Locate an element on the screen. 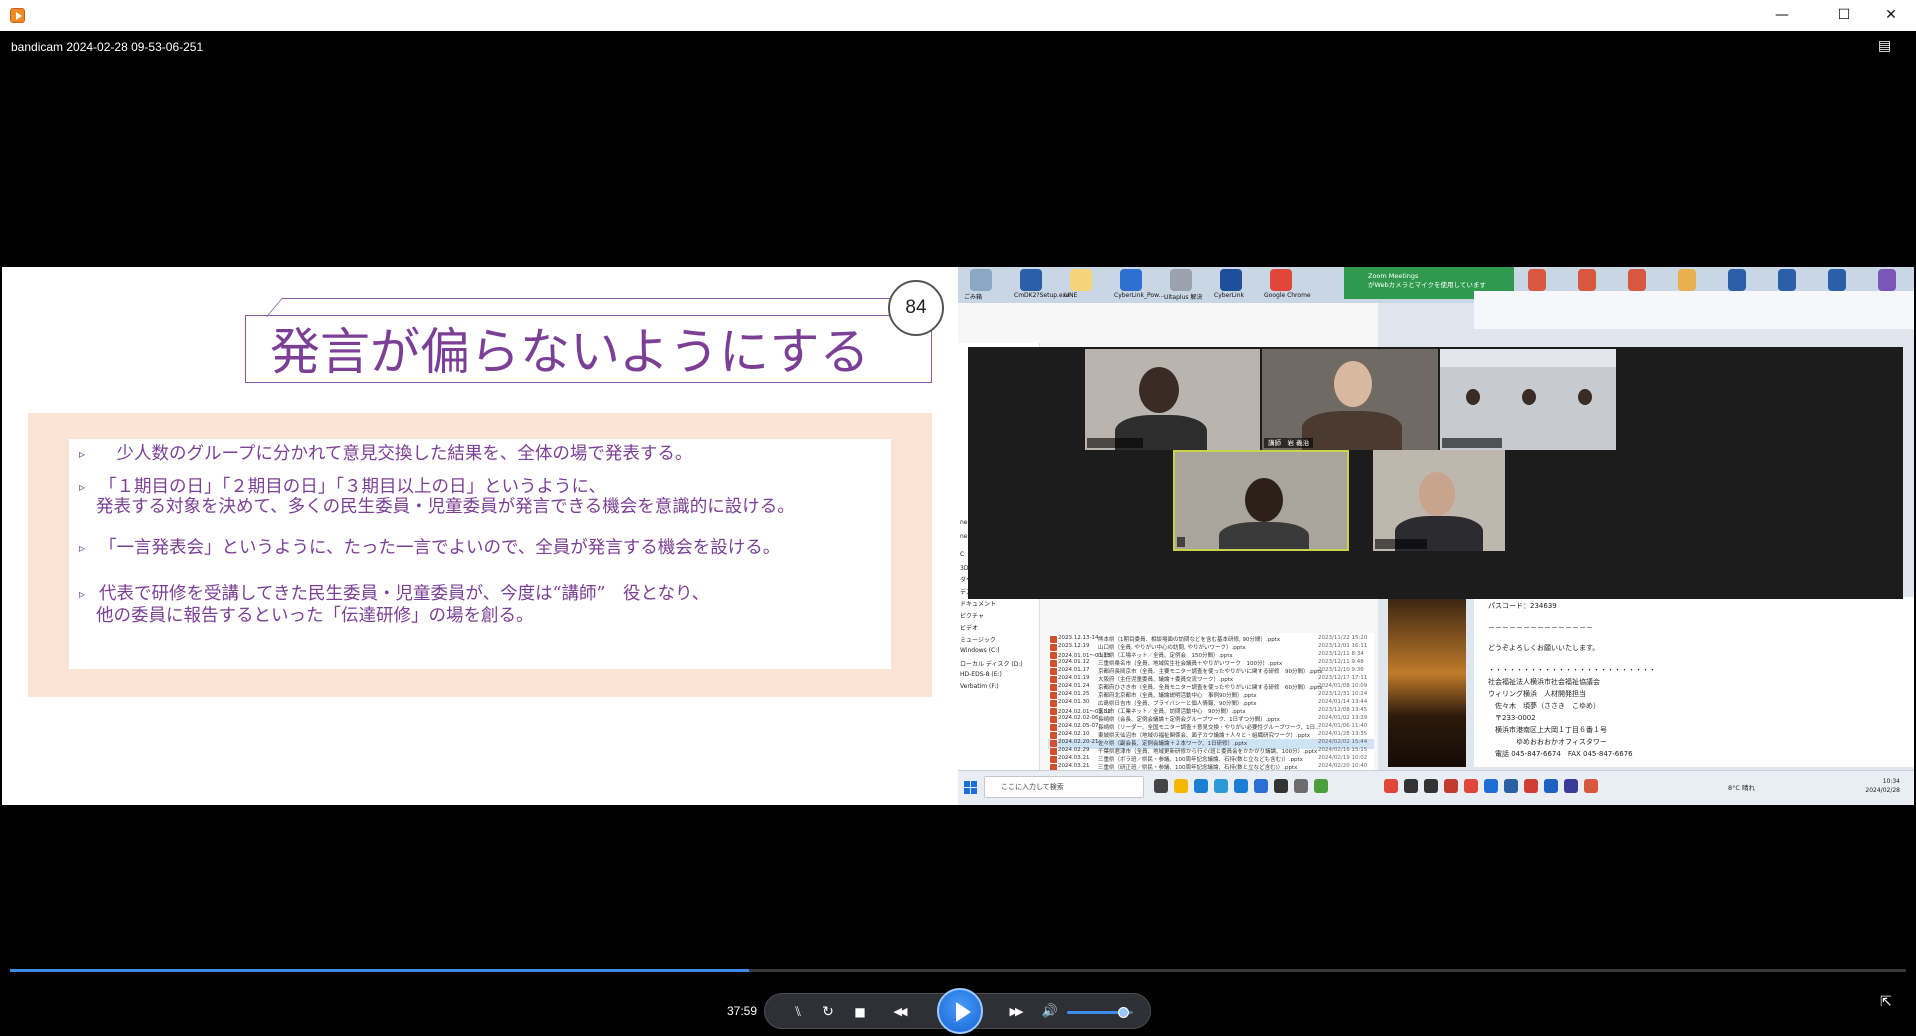 The image size is (1916, 1036). playlist-icon: ▤ is located at coordinates (1887, 46).